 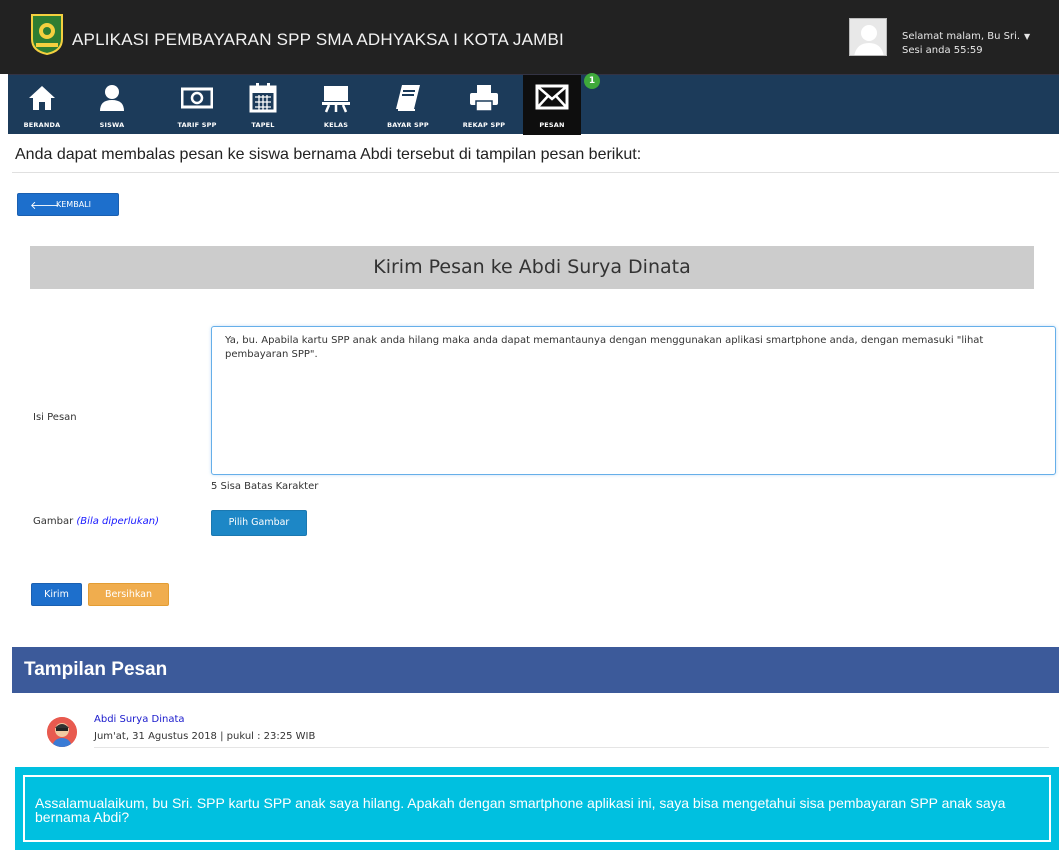 What do you see at coordinates (966, 44) in the screenshot?
I see `user-menu: Selamat malam, Bu Sri. ▼ Sesi anda 55:59` at bounding box center [966, 44].